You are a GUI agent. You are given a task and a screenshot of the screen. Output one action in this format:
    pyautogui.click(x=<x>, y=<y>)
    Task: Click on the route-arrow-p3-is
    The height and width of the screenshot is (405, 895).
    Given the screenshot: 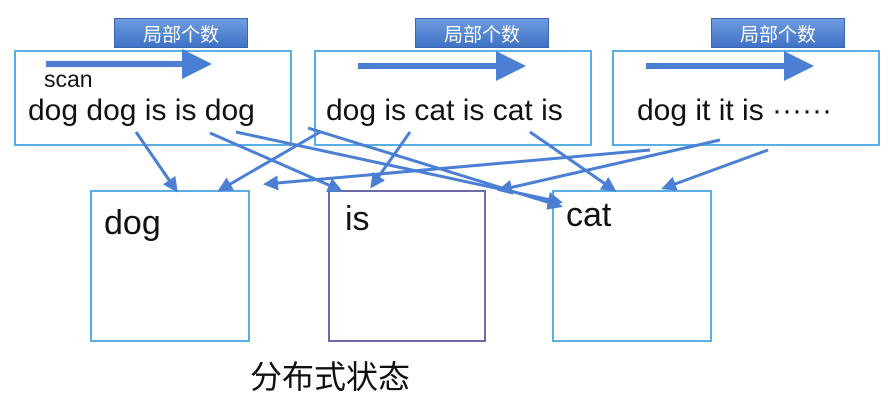 What is the action you would take?
    pyautogui.click(x=609, y=166)
    